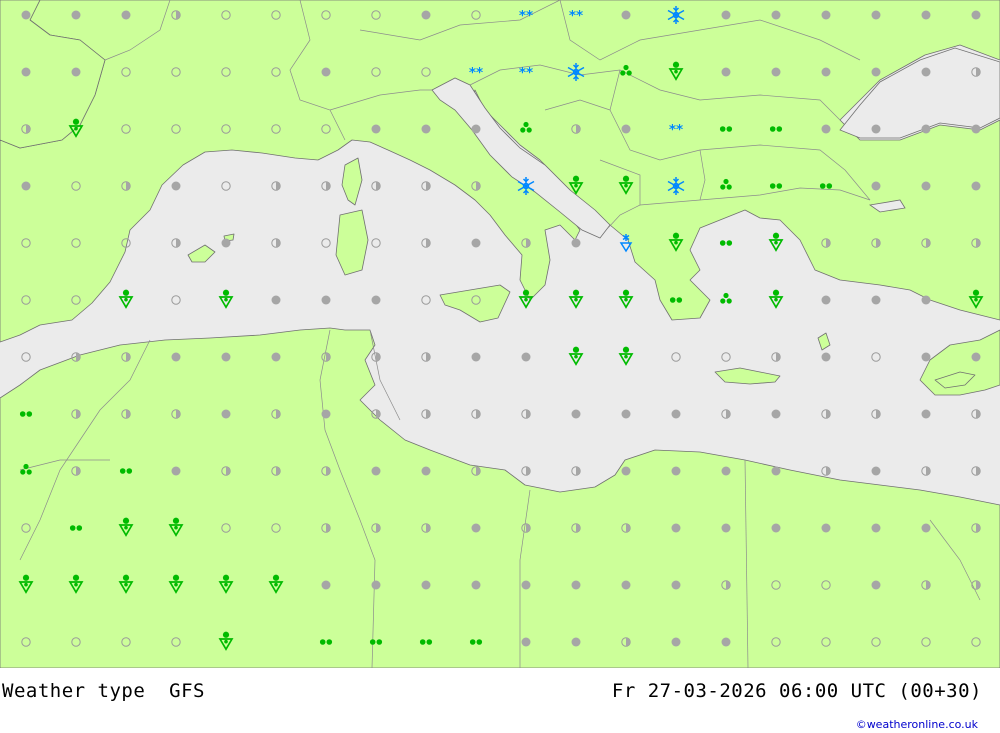 This screenshot has height=733, width=1000. What do you see at coordinates (103, 691) in the screenshot?
I see `map-title: Weather type GFS` at bounding box center [103, 691].